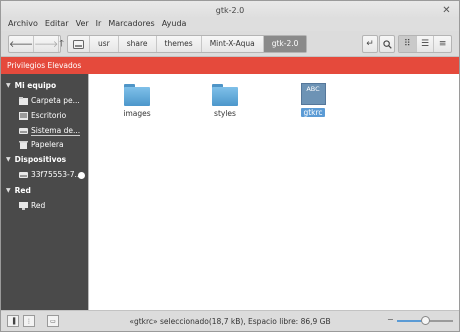  Describe the element at coordinates (23, 115) in the screenshot. I see `desktop-icon` at that location.